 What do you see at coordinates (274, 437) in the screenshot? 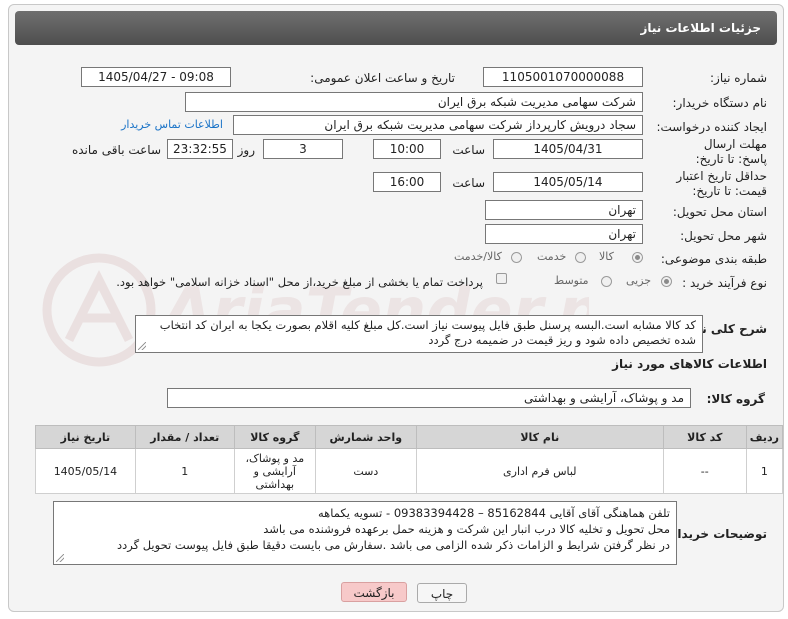
I see `col-group: گروه کالا` at bounding box center [274, 437].